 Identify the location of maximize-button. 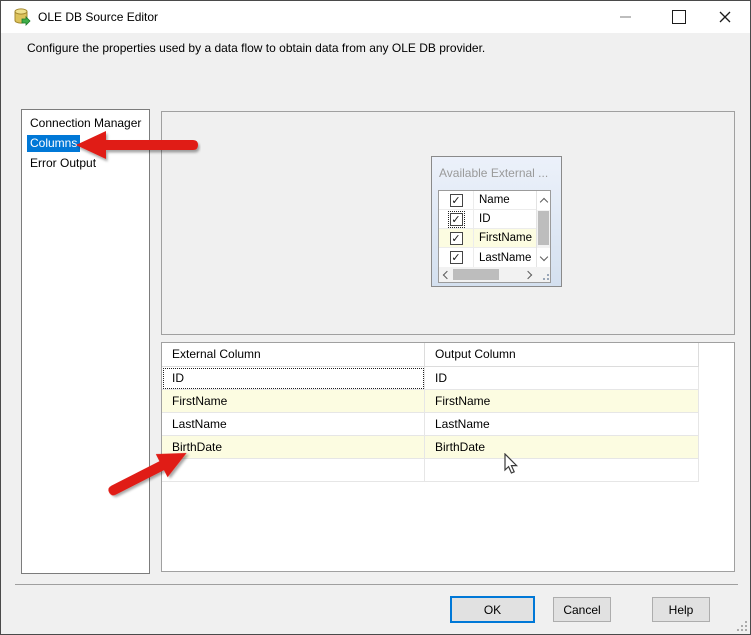
(679, 17).